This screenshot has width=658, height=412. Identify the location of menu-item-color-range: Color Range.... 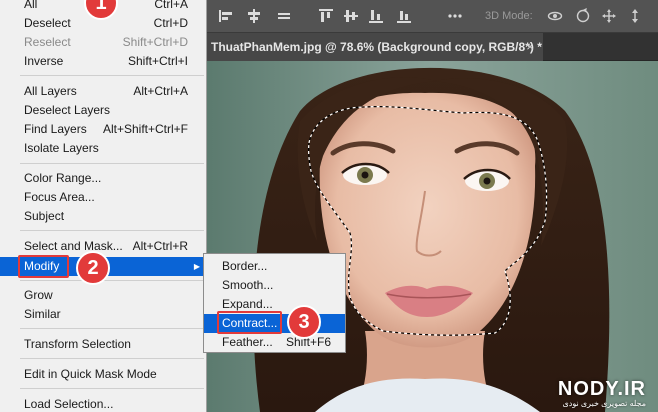
(103, 178).